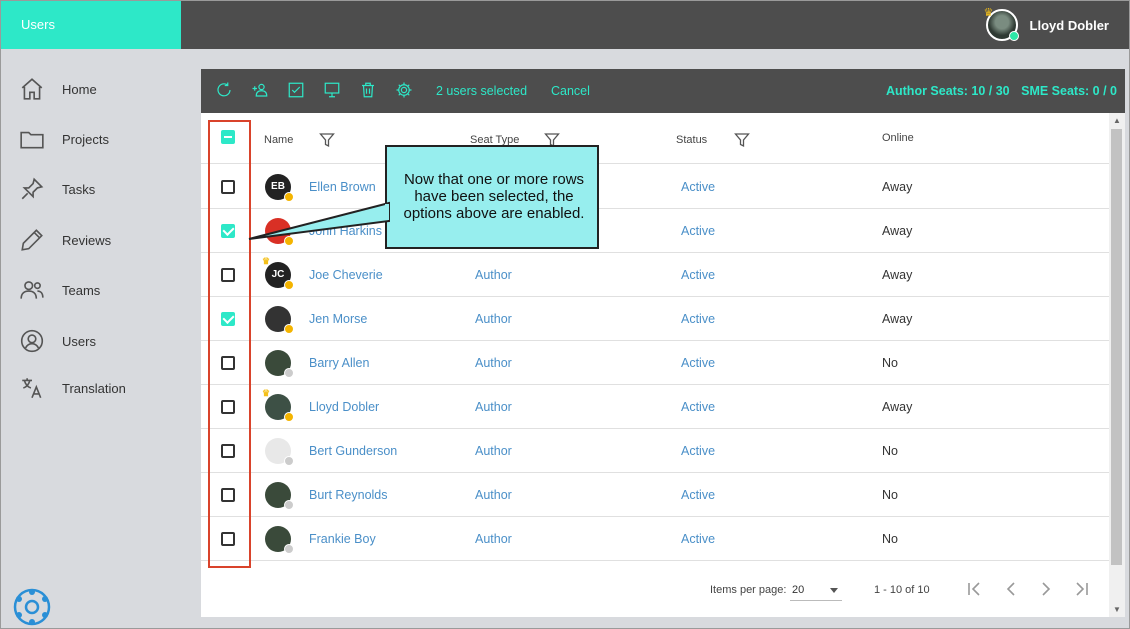 The image size is (1130, 629). Describe the element at coordinates (1069, 25) in the screenshot. I see `user-name: Lloyd Dobler` at that location.